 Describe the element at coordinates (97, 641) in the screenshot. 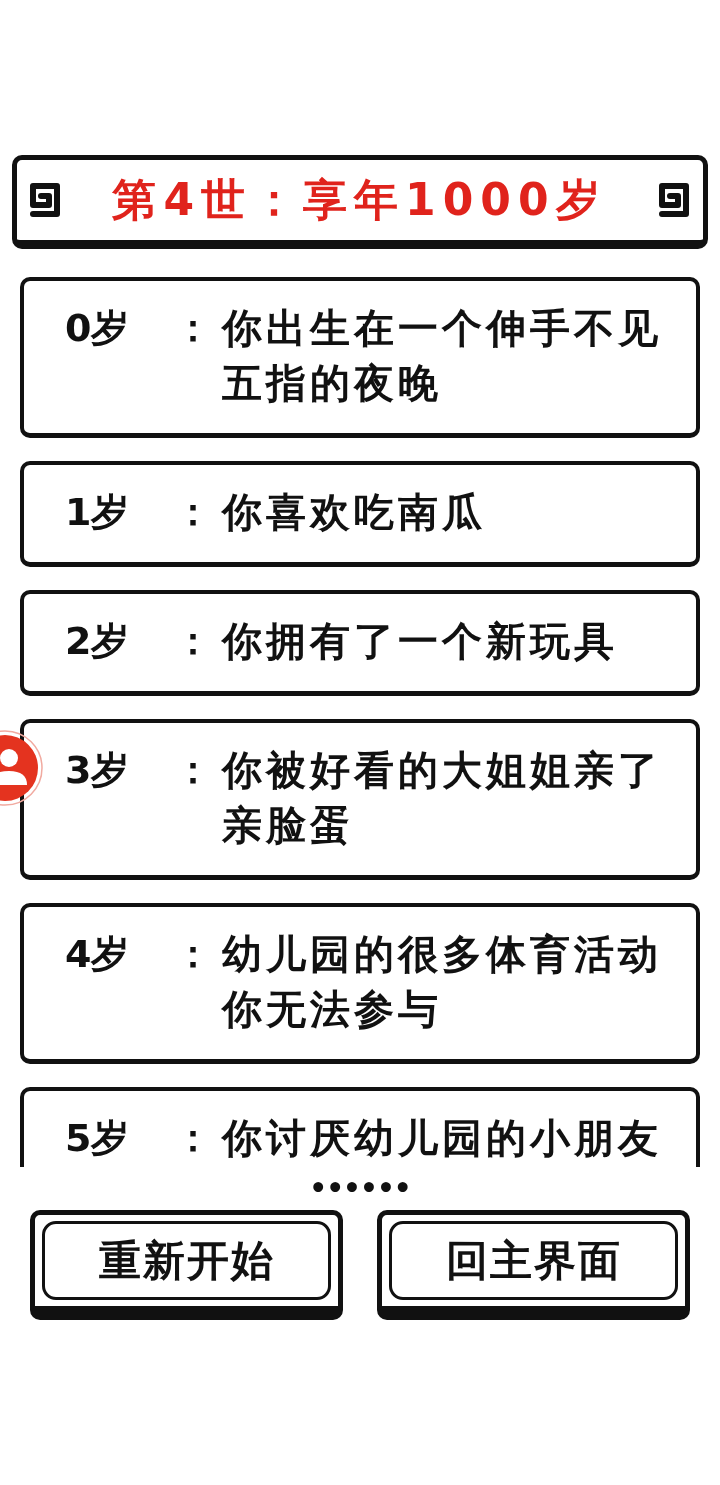

I see `age-label: 2岁` at that location.